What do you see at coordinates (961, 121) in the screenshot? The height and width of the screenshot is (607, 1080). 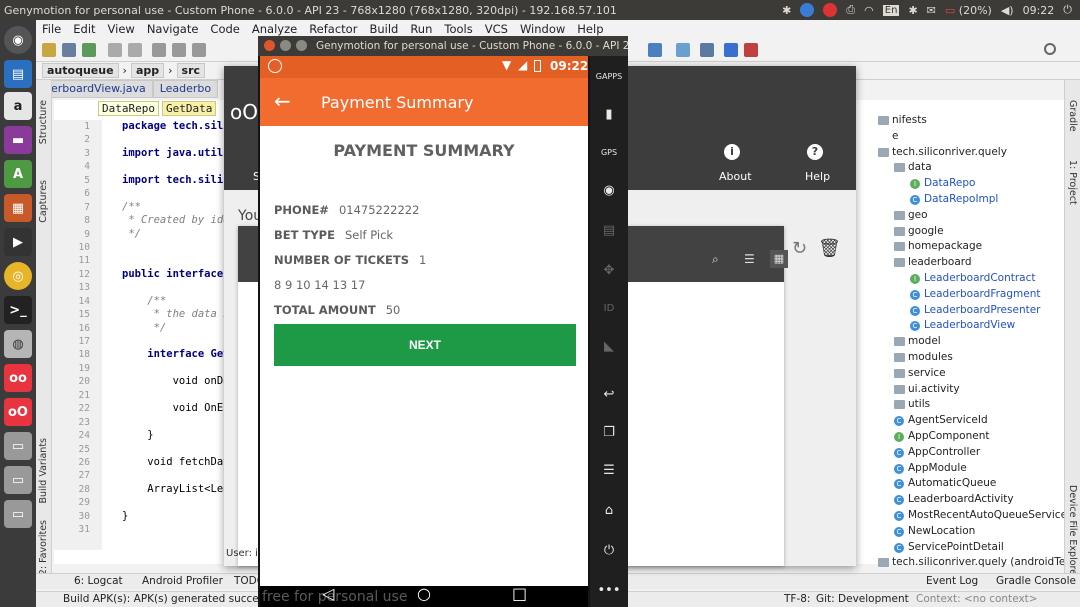 I see `tree-item: nifests` at bounding box center [961, 121].